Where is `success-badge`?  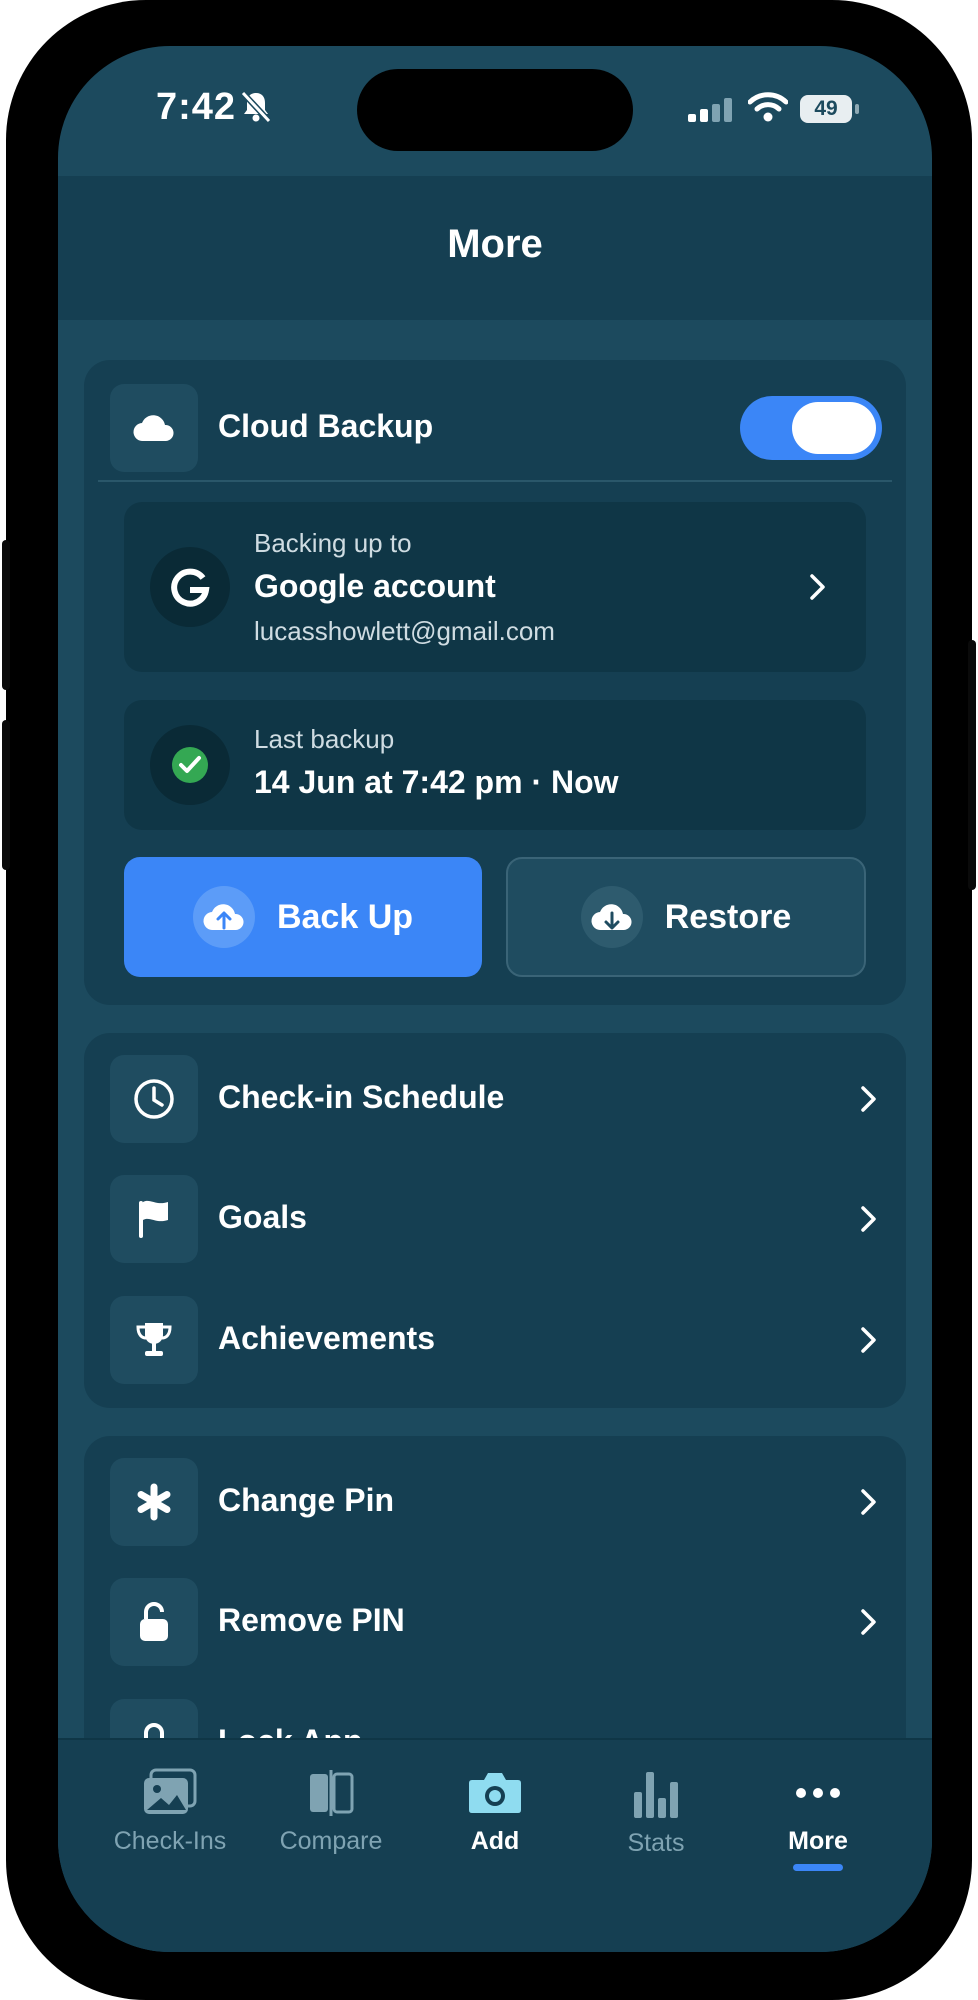 success-badge is located at coordinates (190, 765).